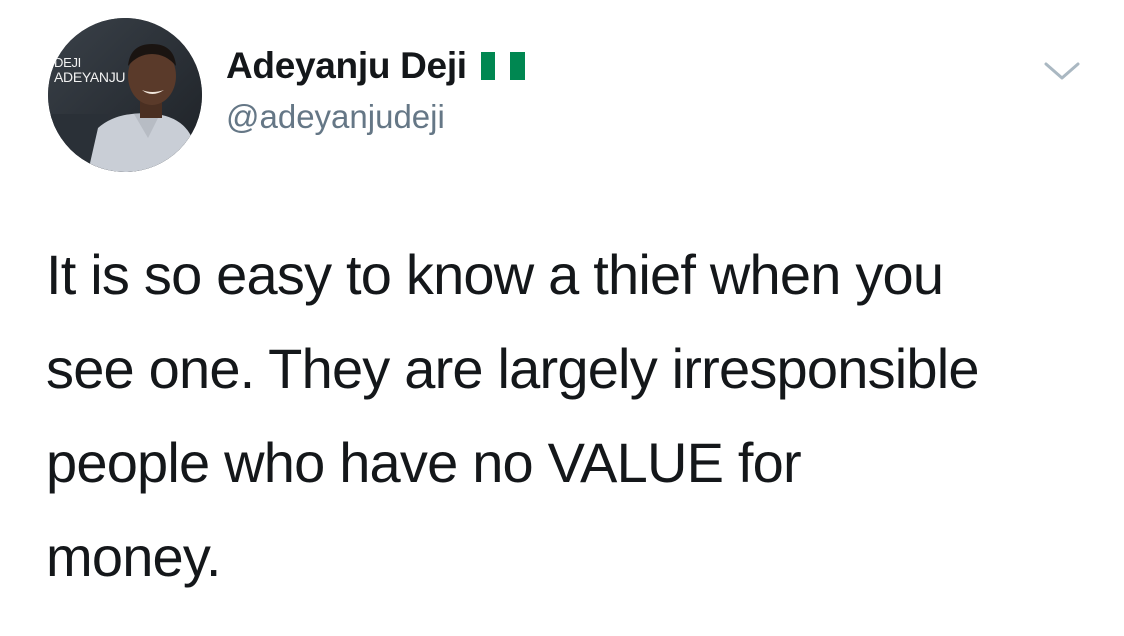  I want to click on tweet-text-line: people who have no VALUE for, so click(424, 462).